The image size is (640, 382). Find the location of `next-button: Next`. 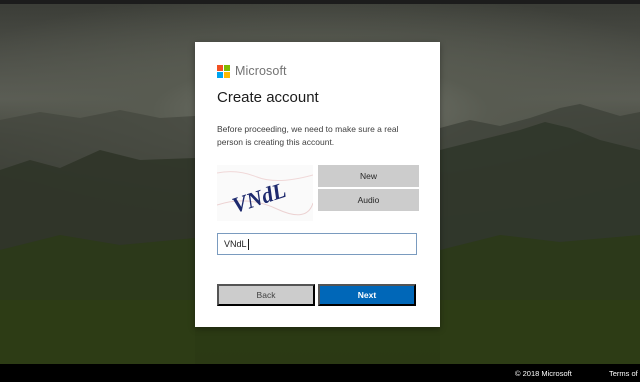

next-button: Next is located at coordinates (367, 295).